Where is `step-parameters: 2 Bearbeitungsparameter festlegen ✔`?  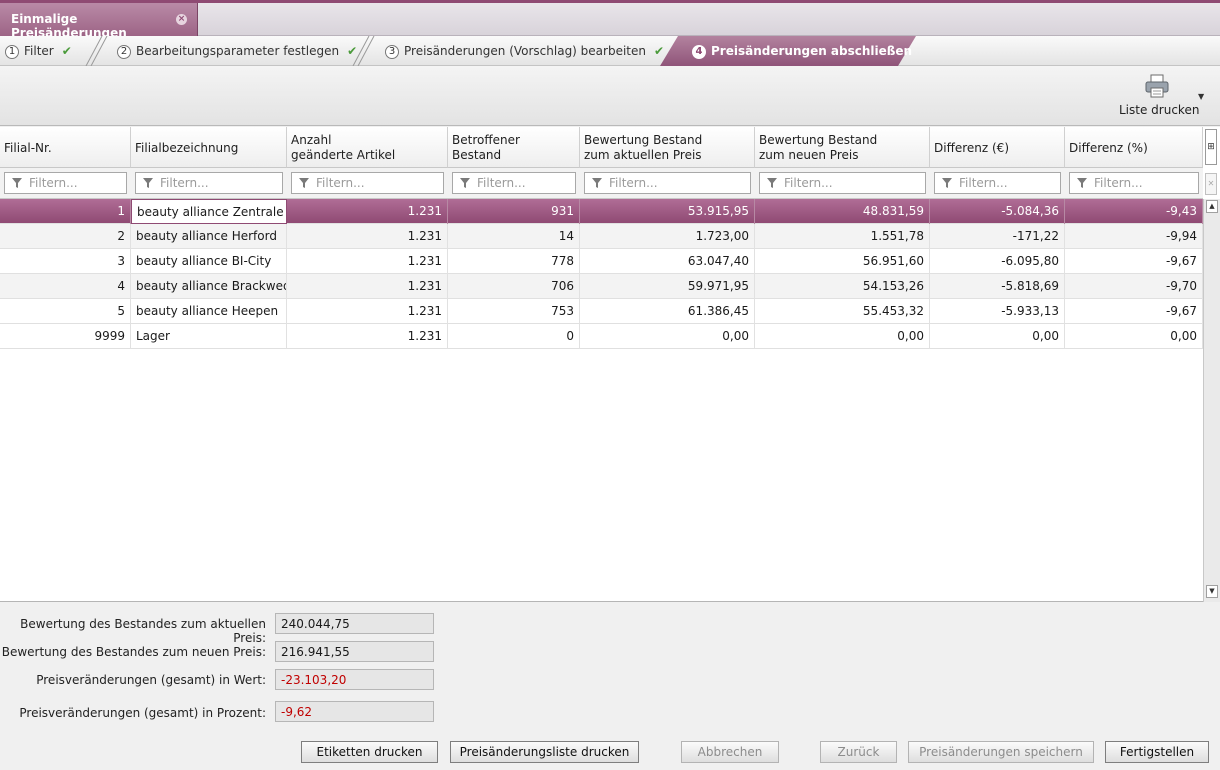
step-parameters: 2 Bearbeitungsparameter festlegen ✔ is located at coordinates (237, 51).